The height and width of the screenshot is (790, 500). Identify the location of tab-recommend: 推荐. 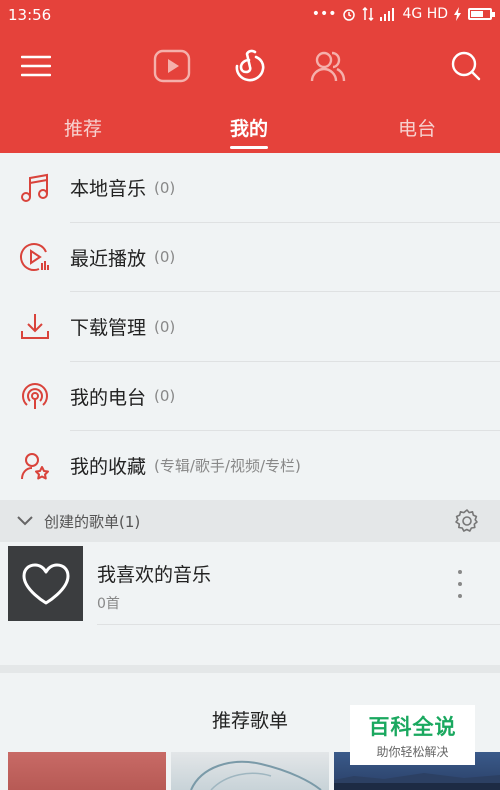
(83, 127).